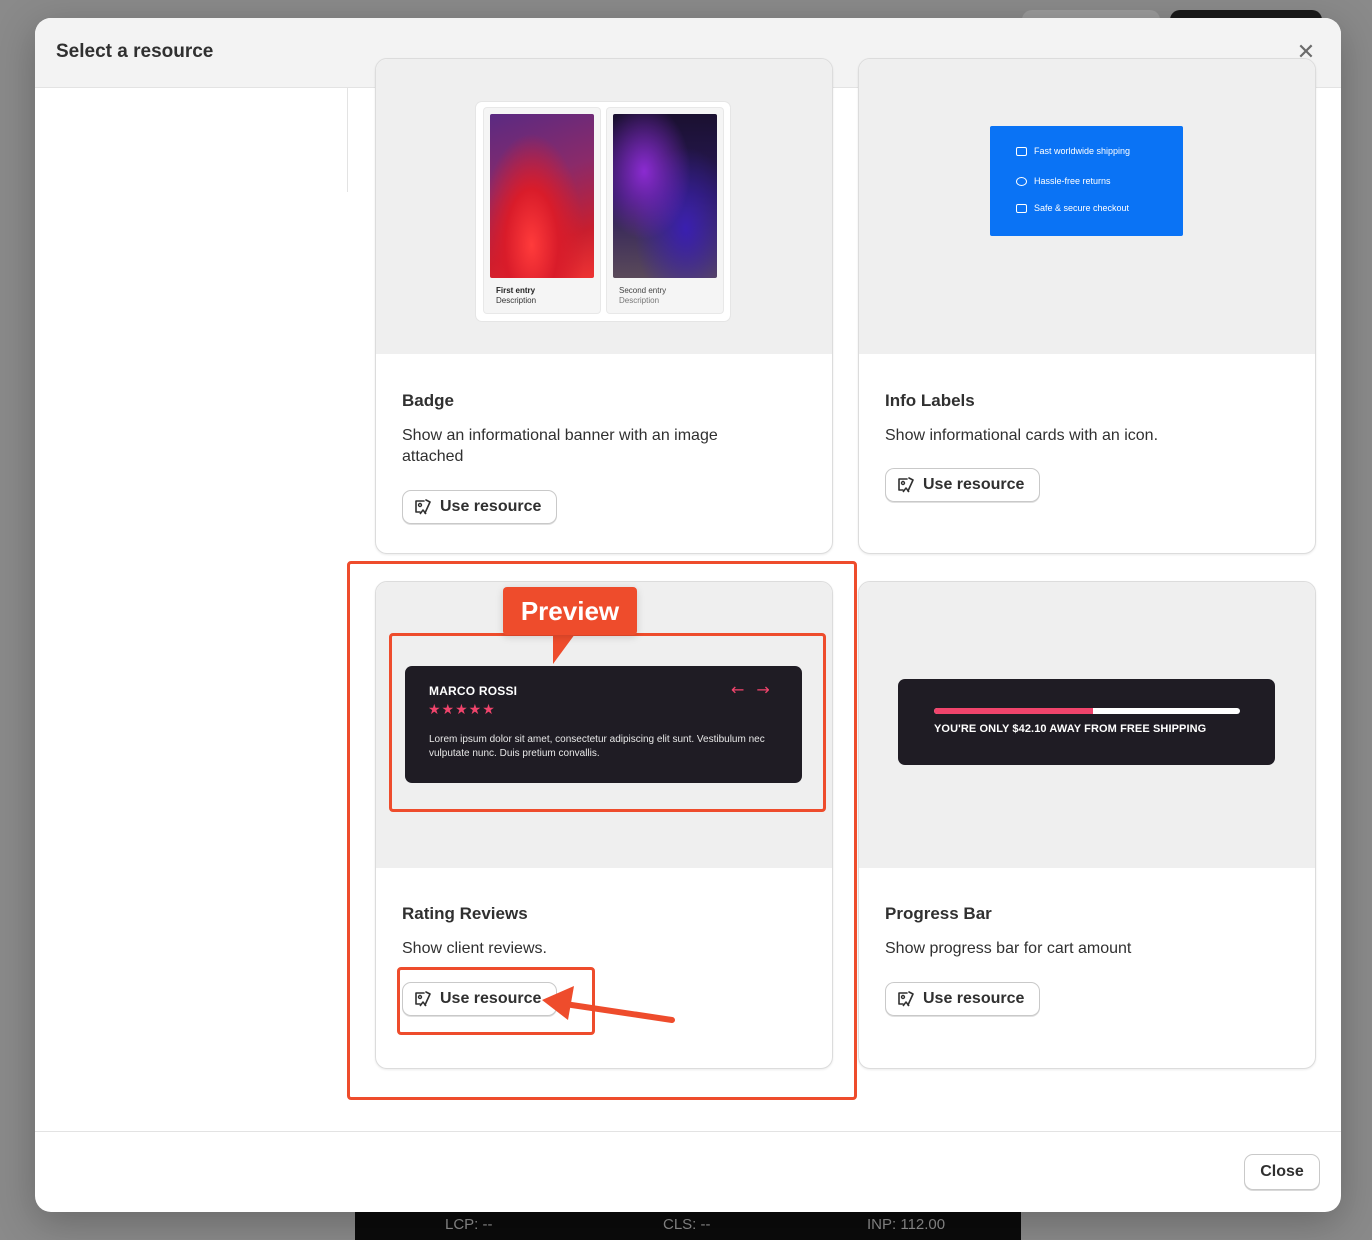 Image resolution: width=1372 pixels, height=1240 pixels. What do you see at coordinates (643, 290) in the screenshot?
I see `entry-title: Second entry` at bounding box center [643, 290].